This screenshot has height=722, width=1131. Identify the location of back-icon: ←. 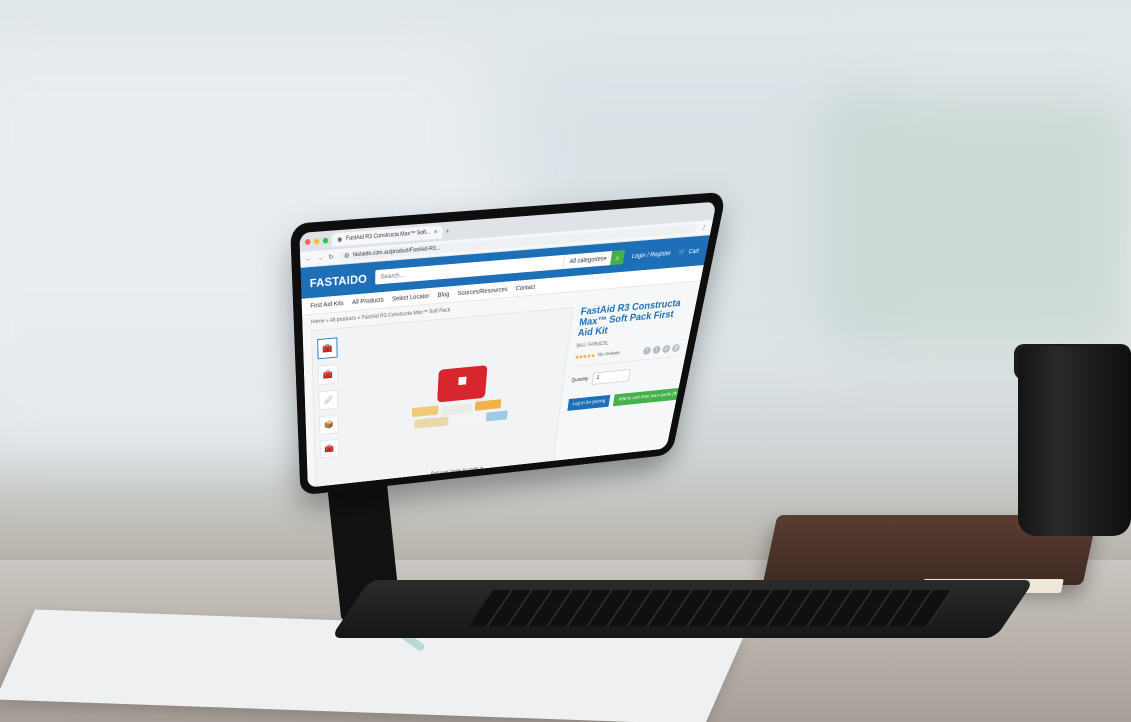
(308, 258).